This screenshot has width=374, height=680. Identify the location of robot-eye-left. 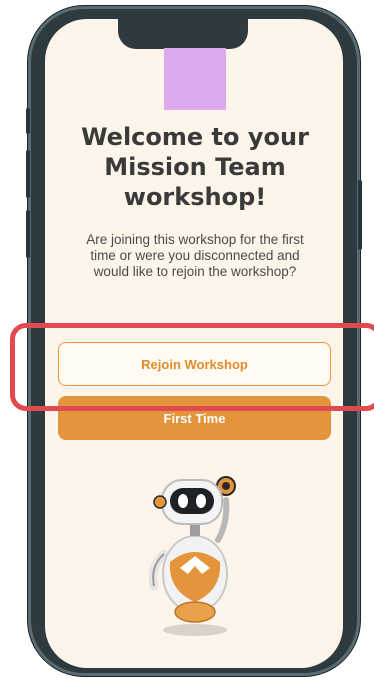
(183, 501).